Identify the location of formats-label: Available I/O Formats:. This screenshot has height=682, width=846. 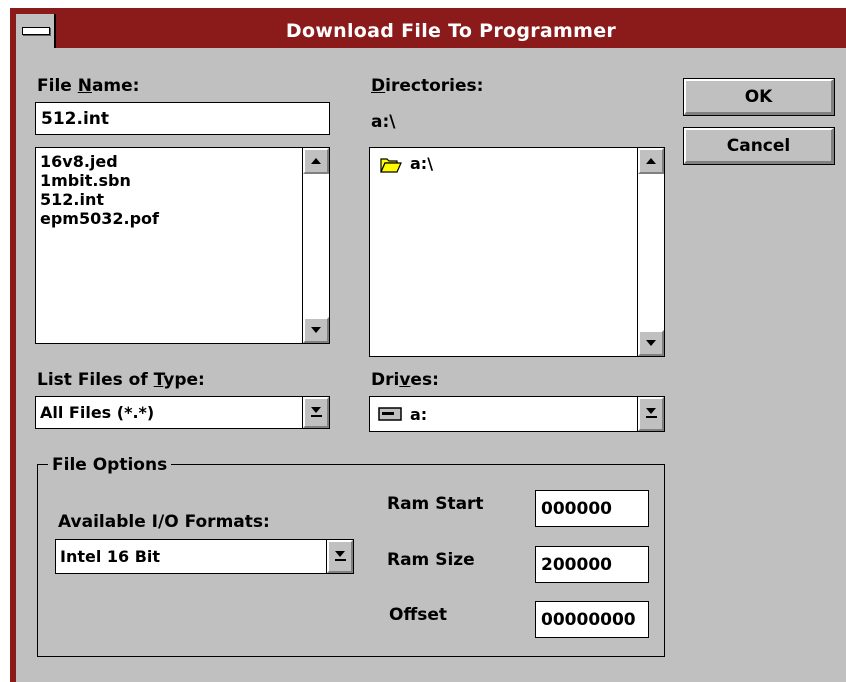
(164, 522).